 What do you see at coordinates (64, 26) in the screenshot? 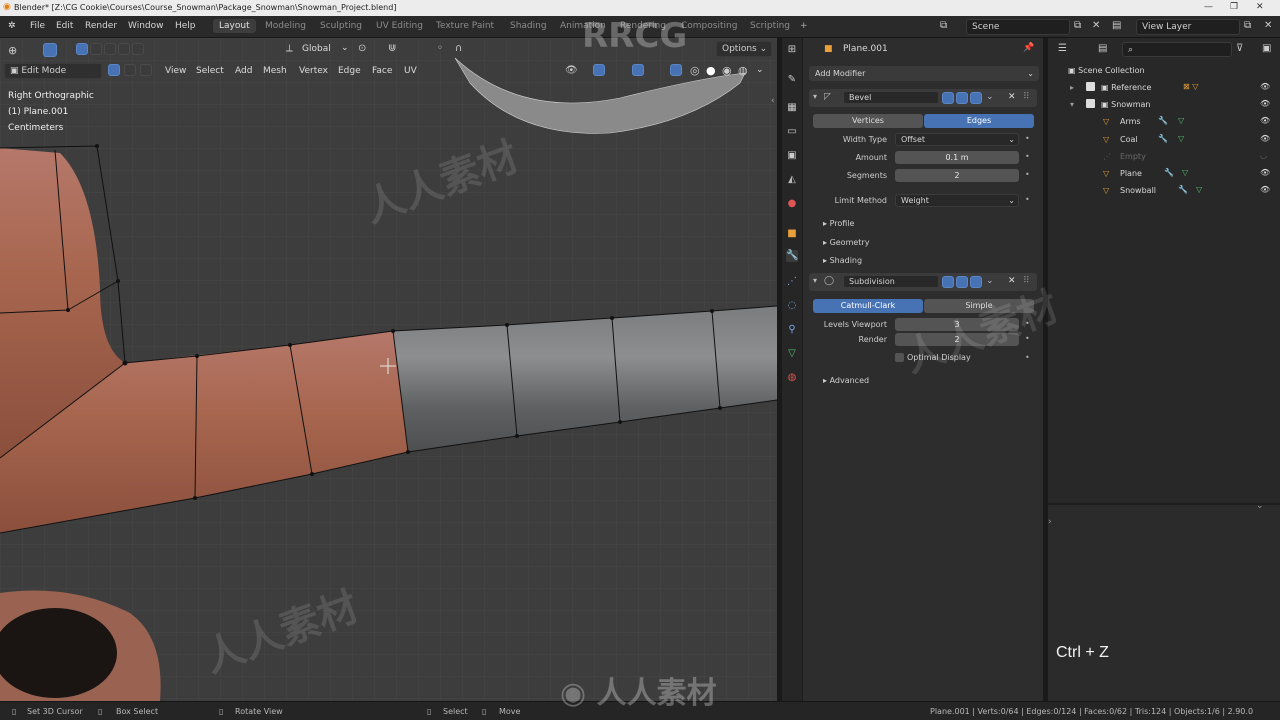
I see `menu-edit: Edit` at bounding box center [64, 26].